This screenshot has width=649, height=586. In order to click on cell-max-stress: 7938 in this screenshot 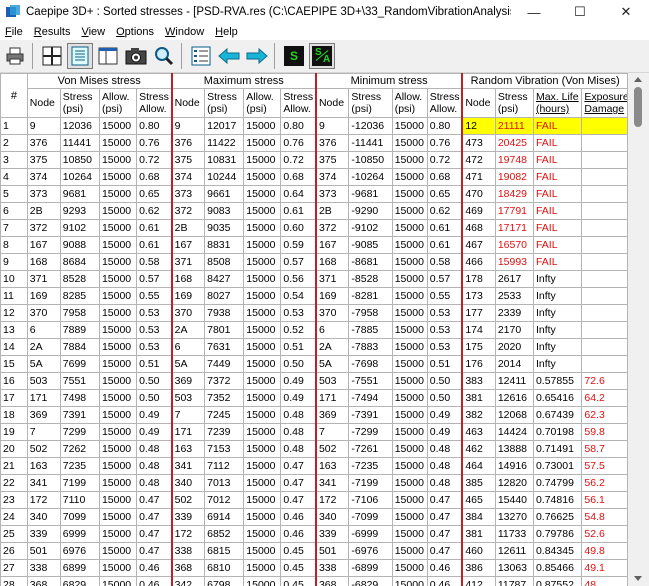, I will do `click(224, 313)`.